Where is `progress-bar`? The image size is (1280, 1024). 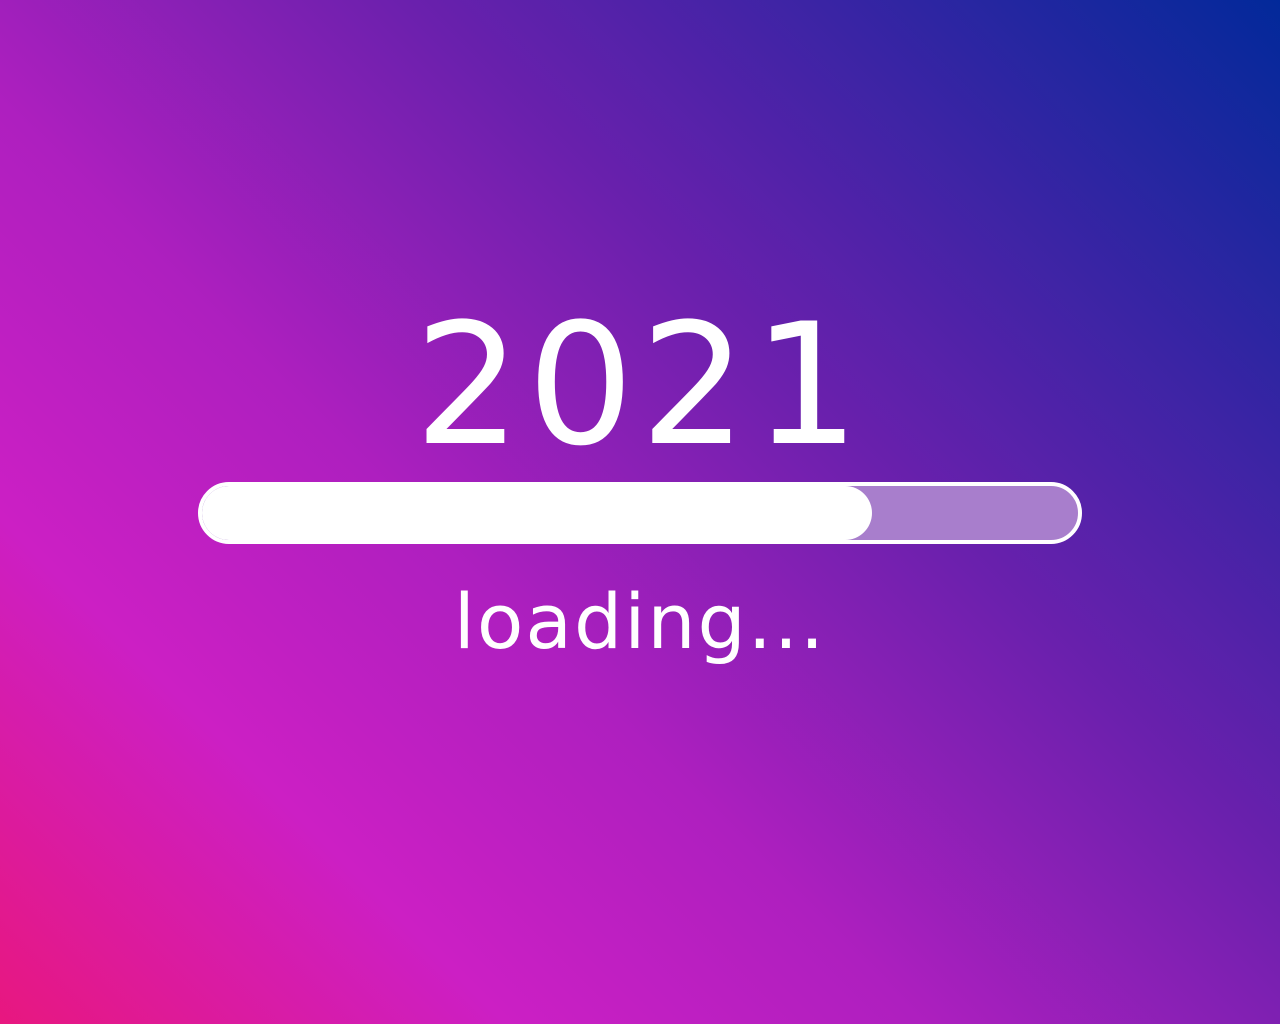 progress-bar is located at coordinates (640, 513).